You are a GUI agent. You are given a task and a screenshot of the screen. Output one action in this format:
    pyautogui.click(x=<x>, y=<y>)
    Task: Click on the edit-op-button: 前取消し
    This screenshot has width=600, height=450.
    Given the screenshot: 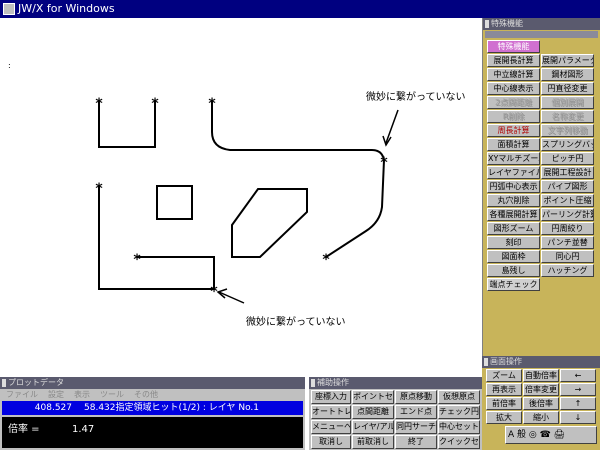 What is the action you would take?
    pyautogui.click(x=373, y=442)
    